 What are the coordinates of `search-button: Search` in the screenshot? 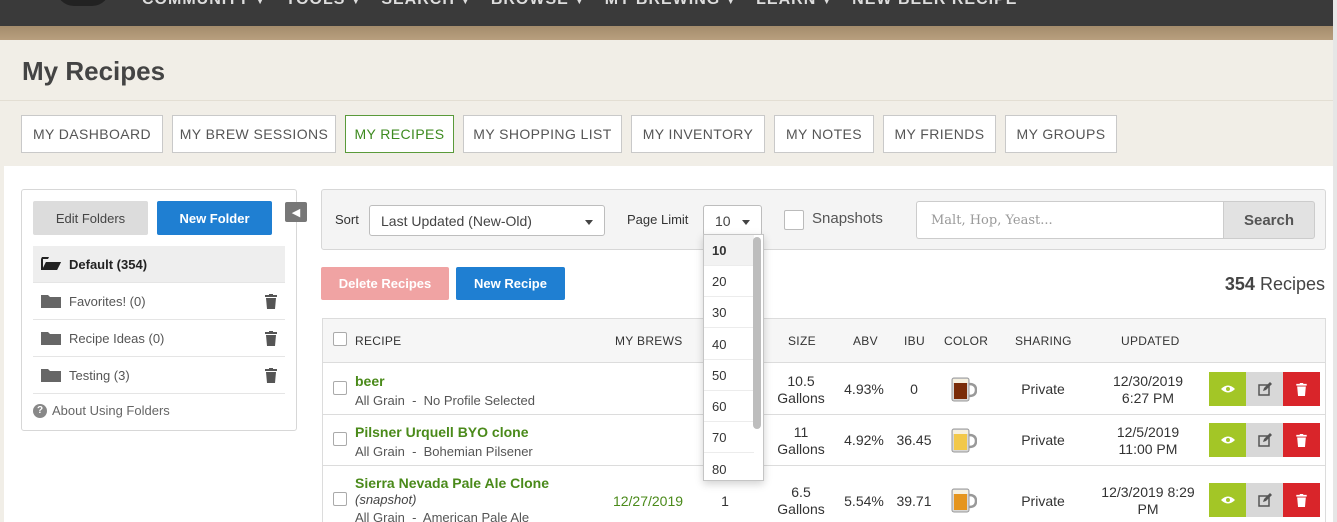 It's located at (1269, 220).